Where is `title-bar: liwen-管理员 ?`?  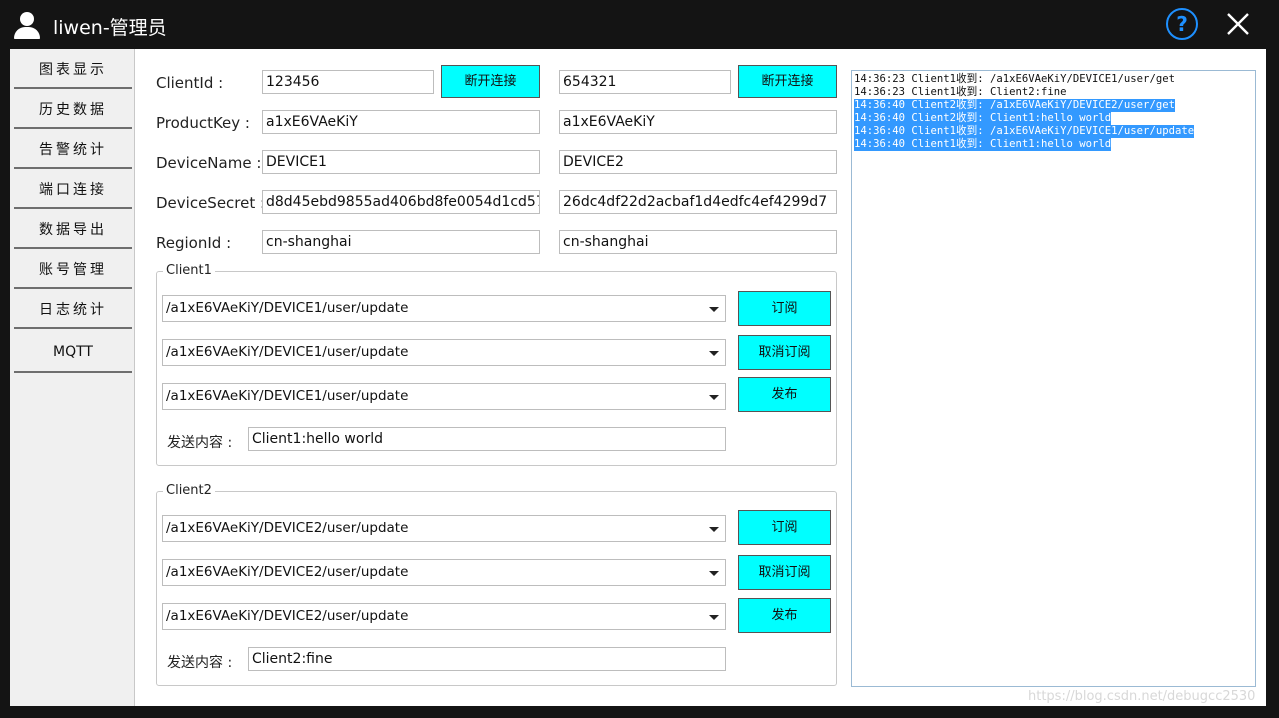 title-bar: liwen-管理员 ? is located at coordinates (639, 24).